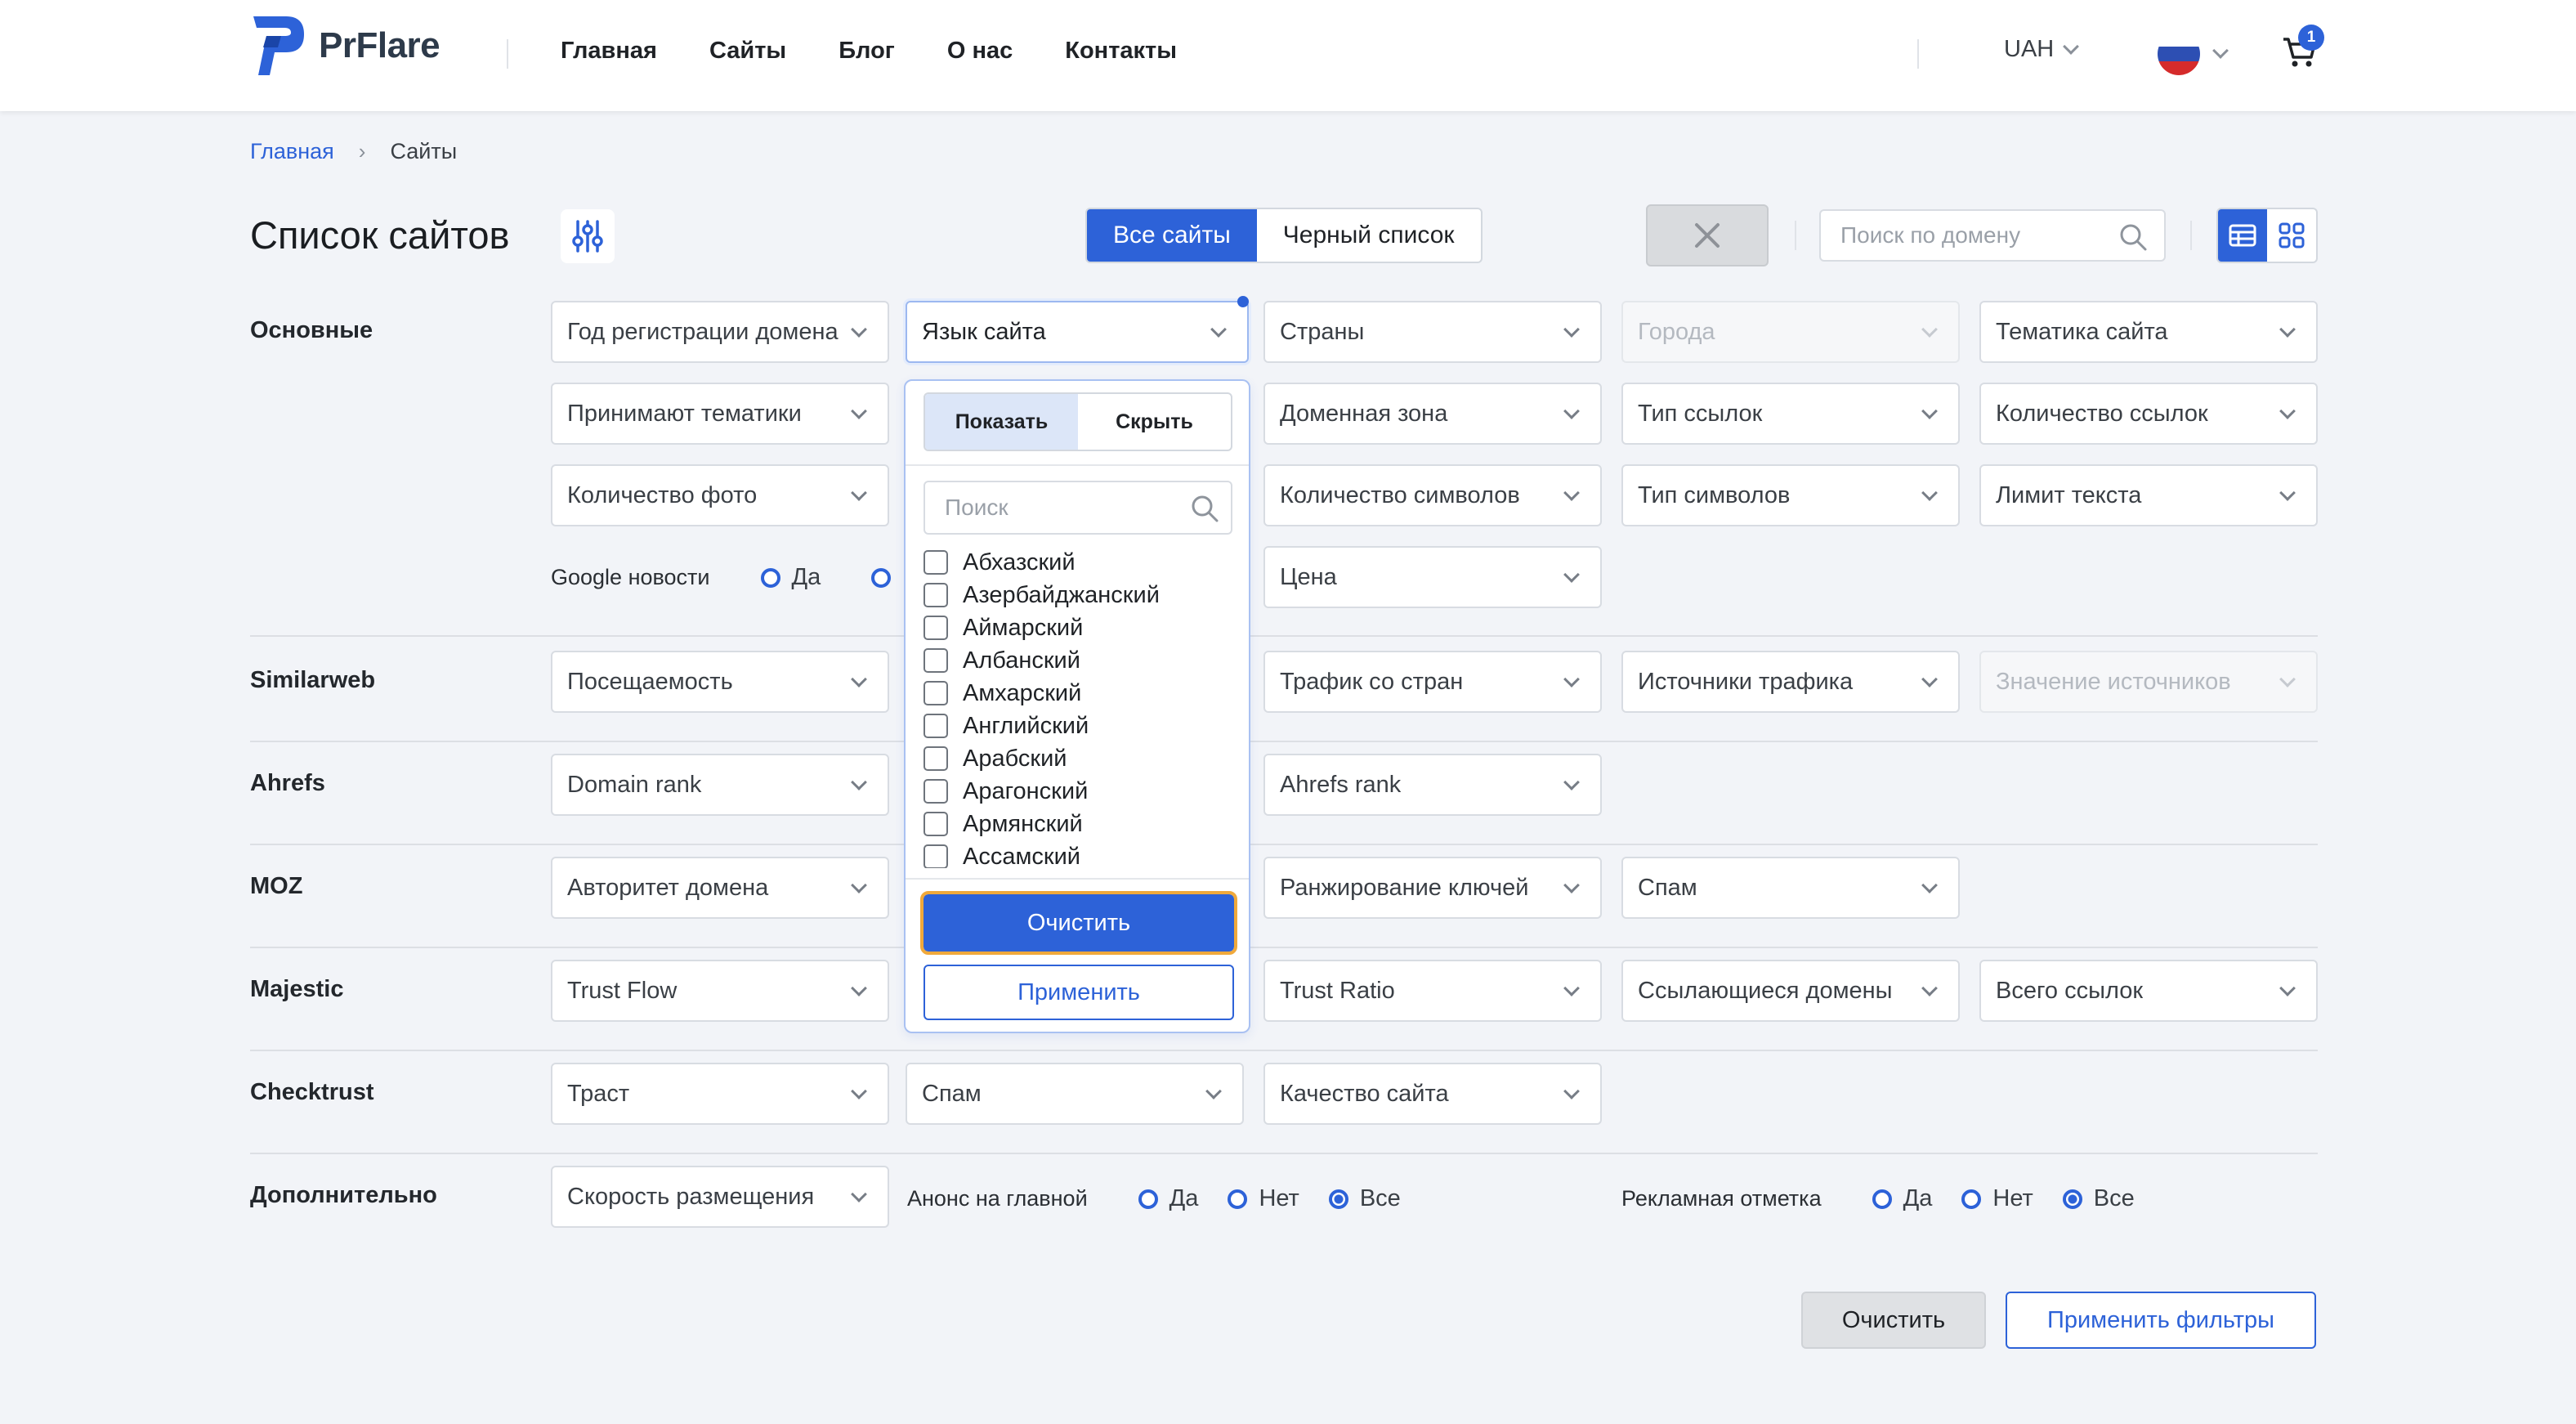 This screenshot has height=1424, width=2576. What do you see at coordinates (2148, 495) in the screenshot?
I see `text-limit-select: Лимит текста` at bounding box center [2148, 495].